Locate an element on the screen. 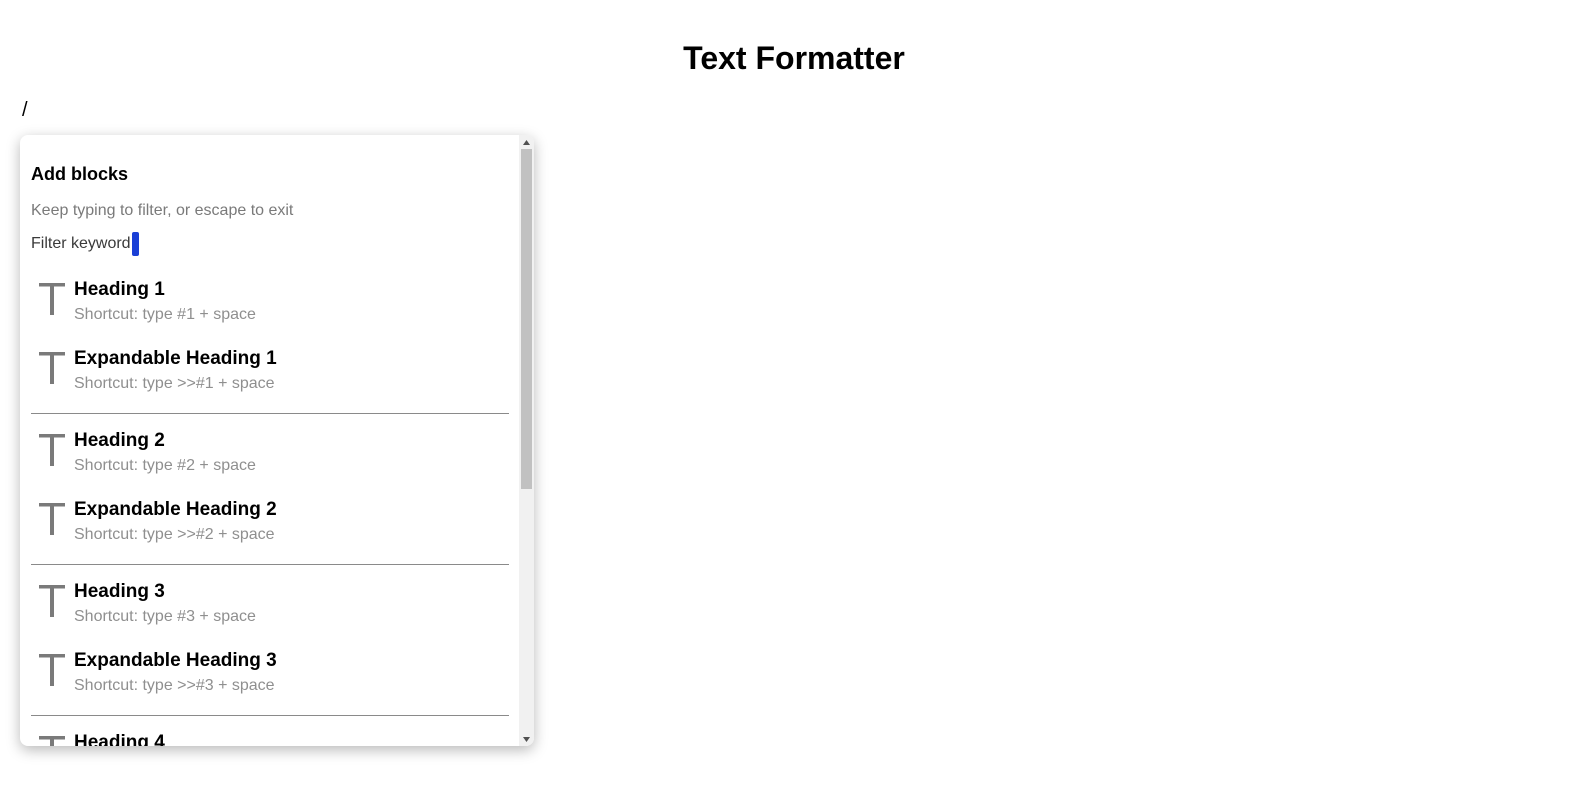 The image size is (1588, 786). text-caret is located at coordinates (135, 244).